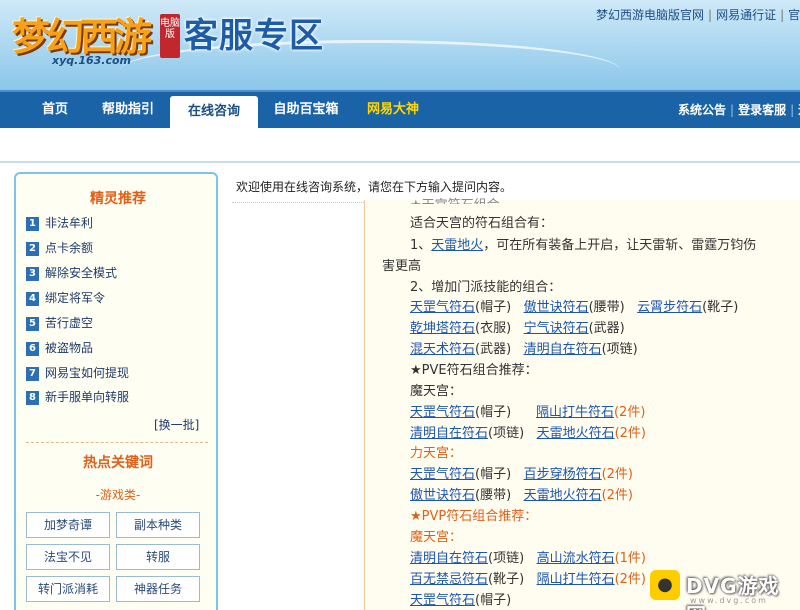  I want to click on answer-row: 天罡气符石(帽子) 傲世诀符石(腰带) 云霄步符石(靴子), so click(574, 305).